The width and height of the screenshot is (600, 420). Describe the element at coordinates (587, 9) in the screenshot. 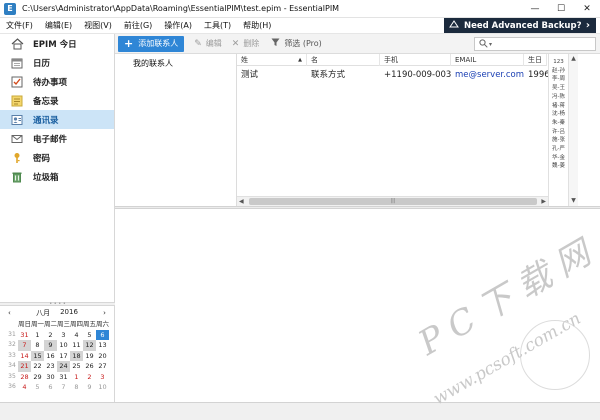

I see `close-button: ✕` at that location.